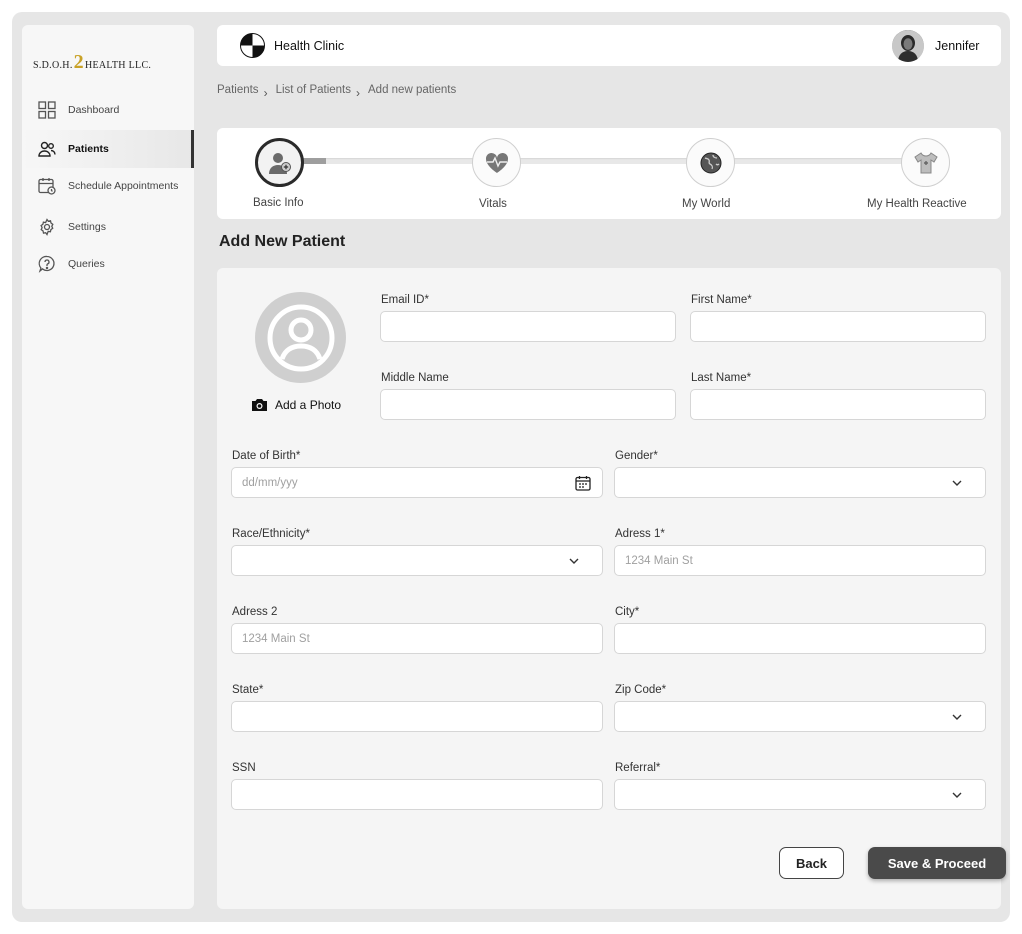 The image size is (1022, 934). I want to click on users-icon, so click(47, 149).